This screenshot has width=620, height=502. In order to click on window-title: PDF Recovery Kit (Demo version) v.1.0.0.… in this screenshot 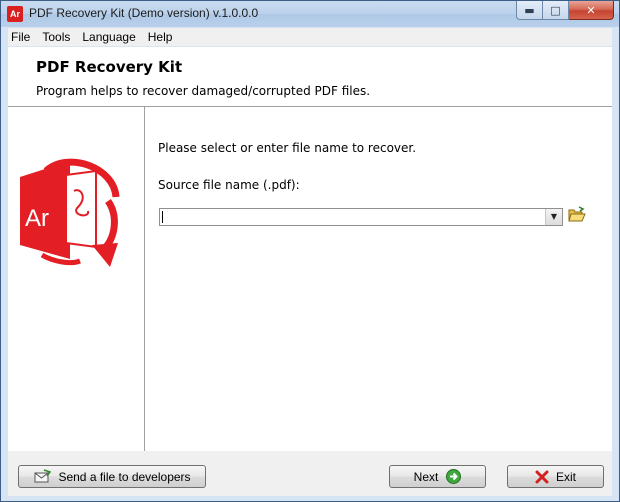, I will do `click(144, 13)`.